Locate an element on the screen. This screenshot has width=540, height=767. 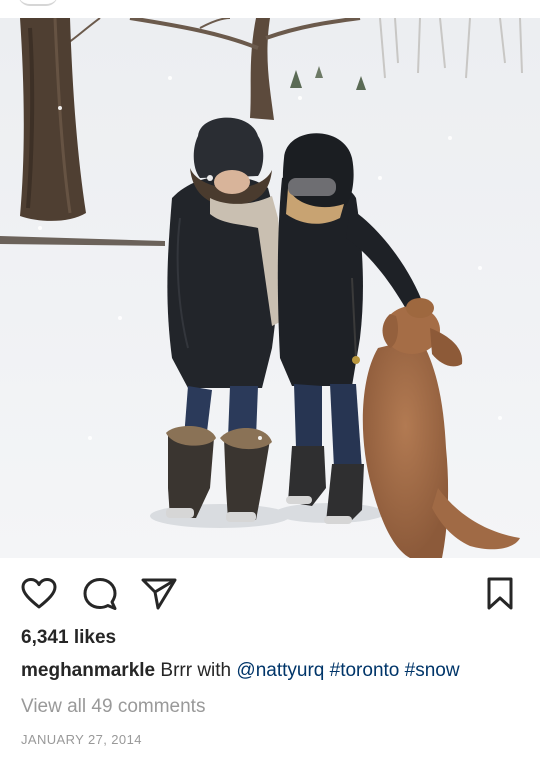
view-comments-link: View all 49 comments is located at coordinates (113, 707).